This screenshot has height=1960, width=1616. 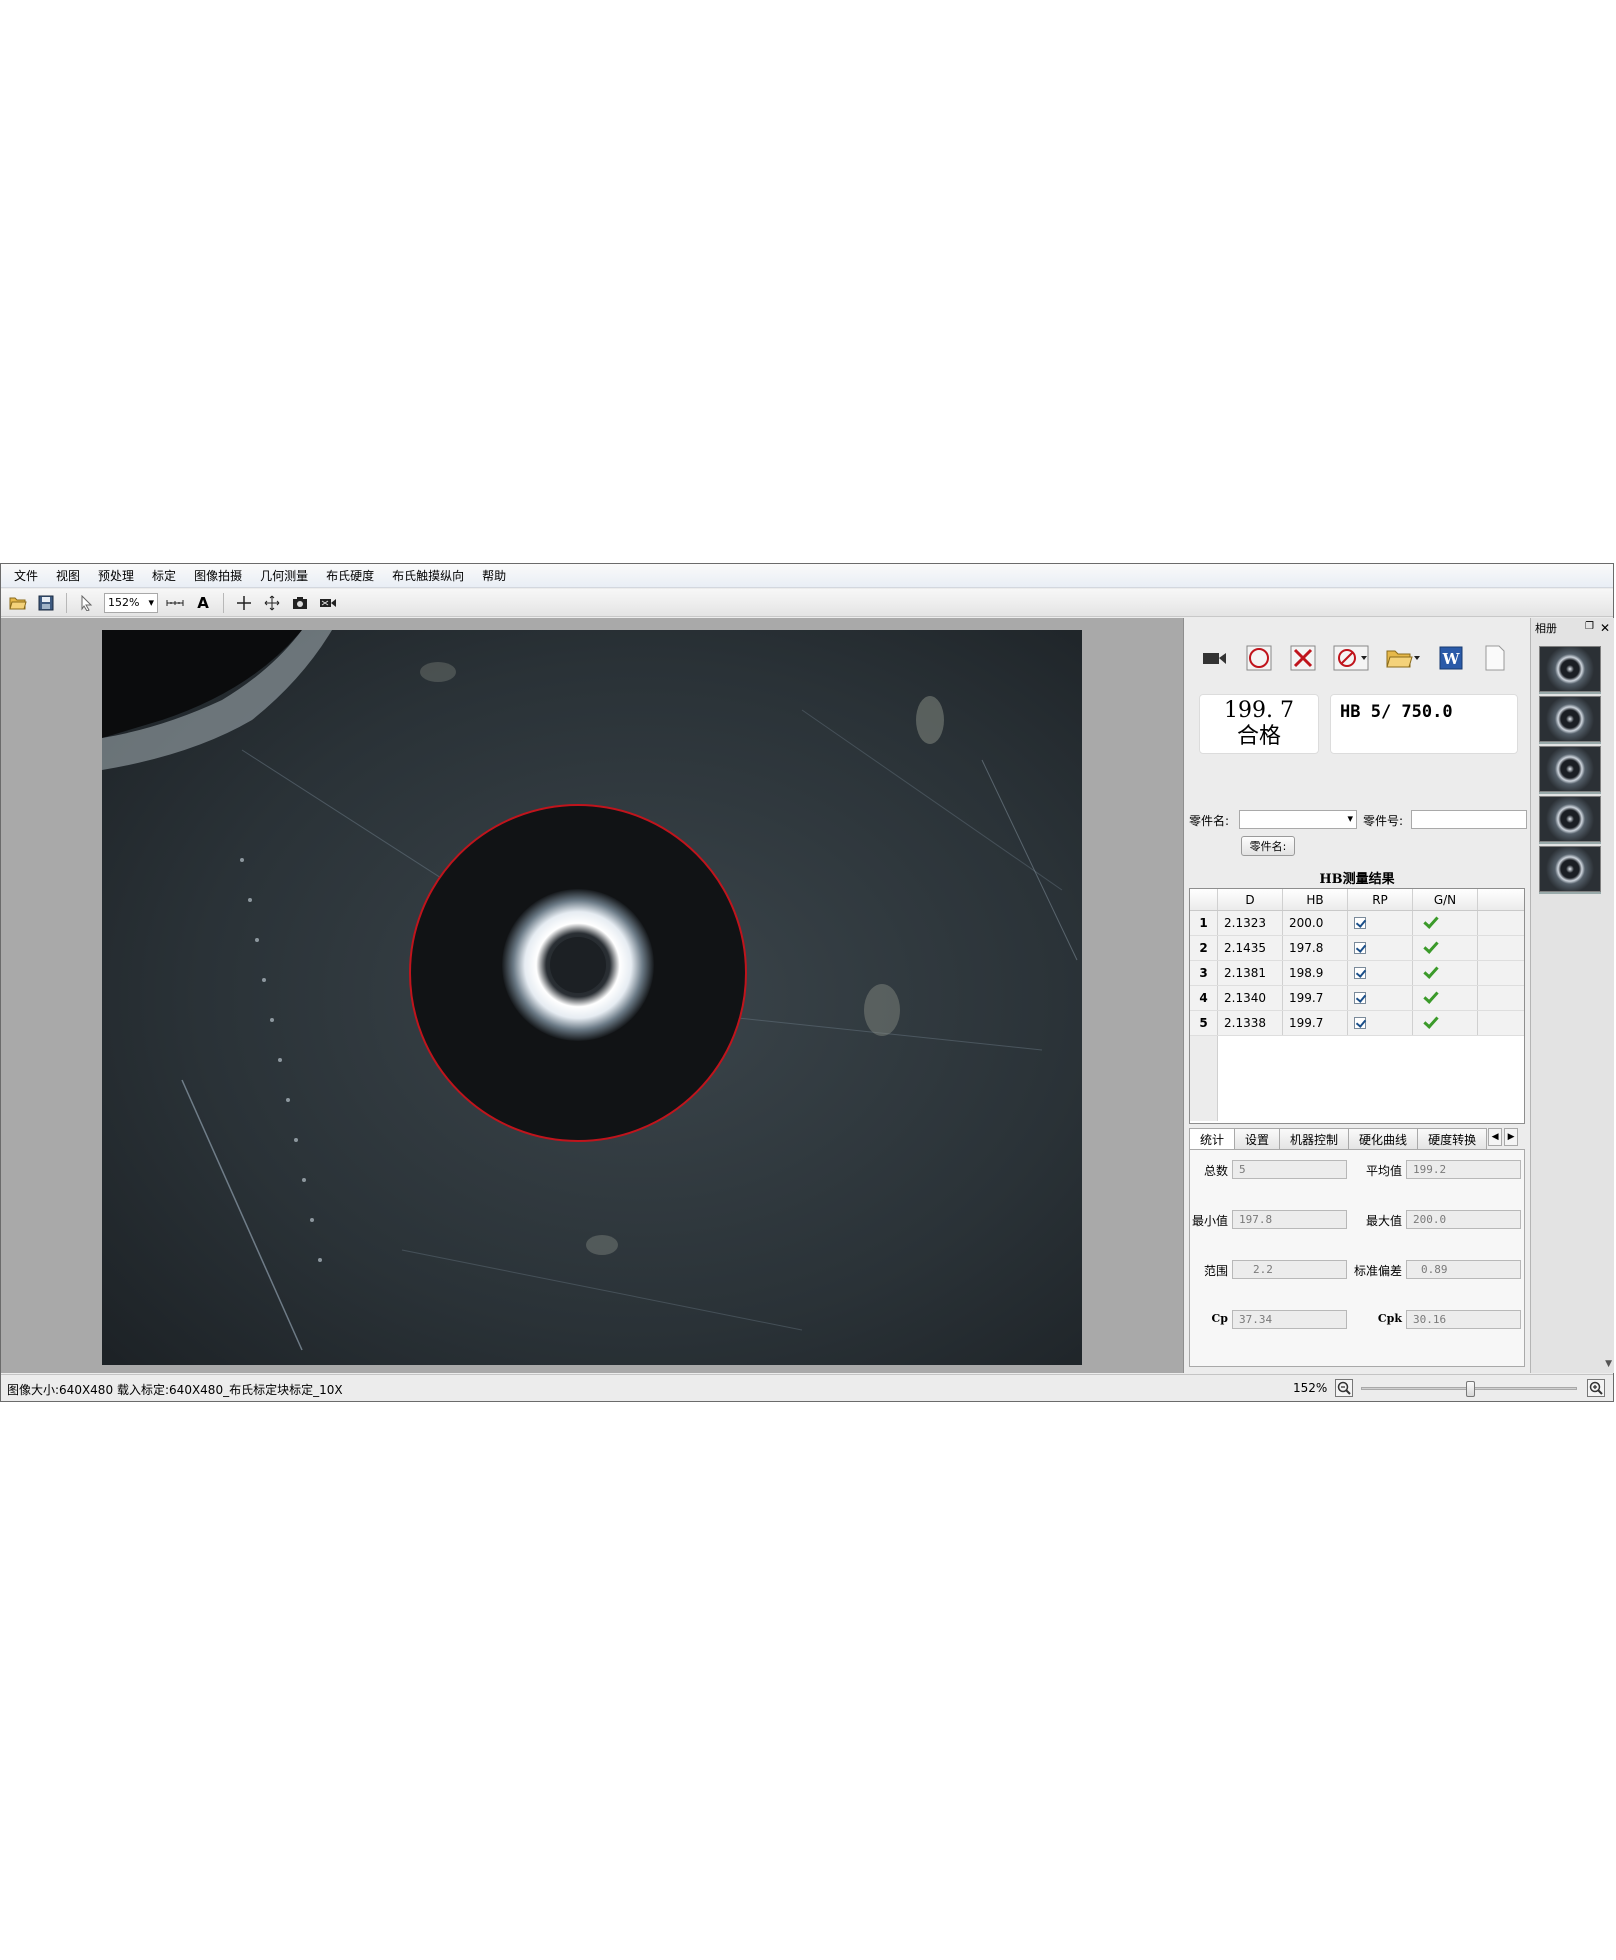 I want to click on move-icon, so click(x=272, y=602).